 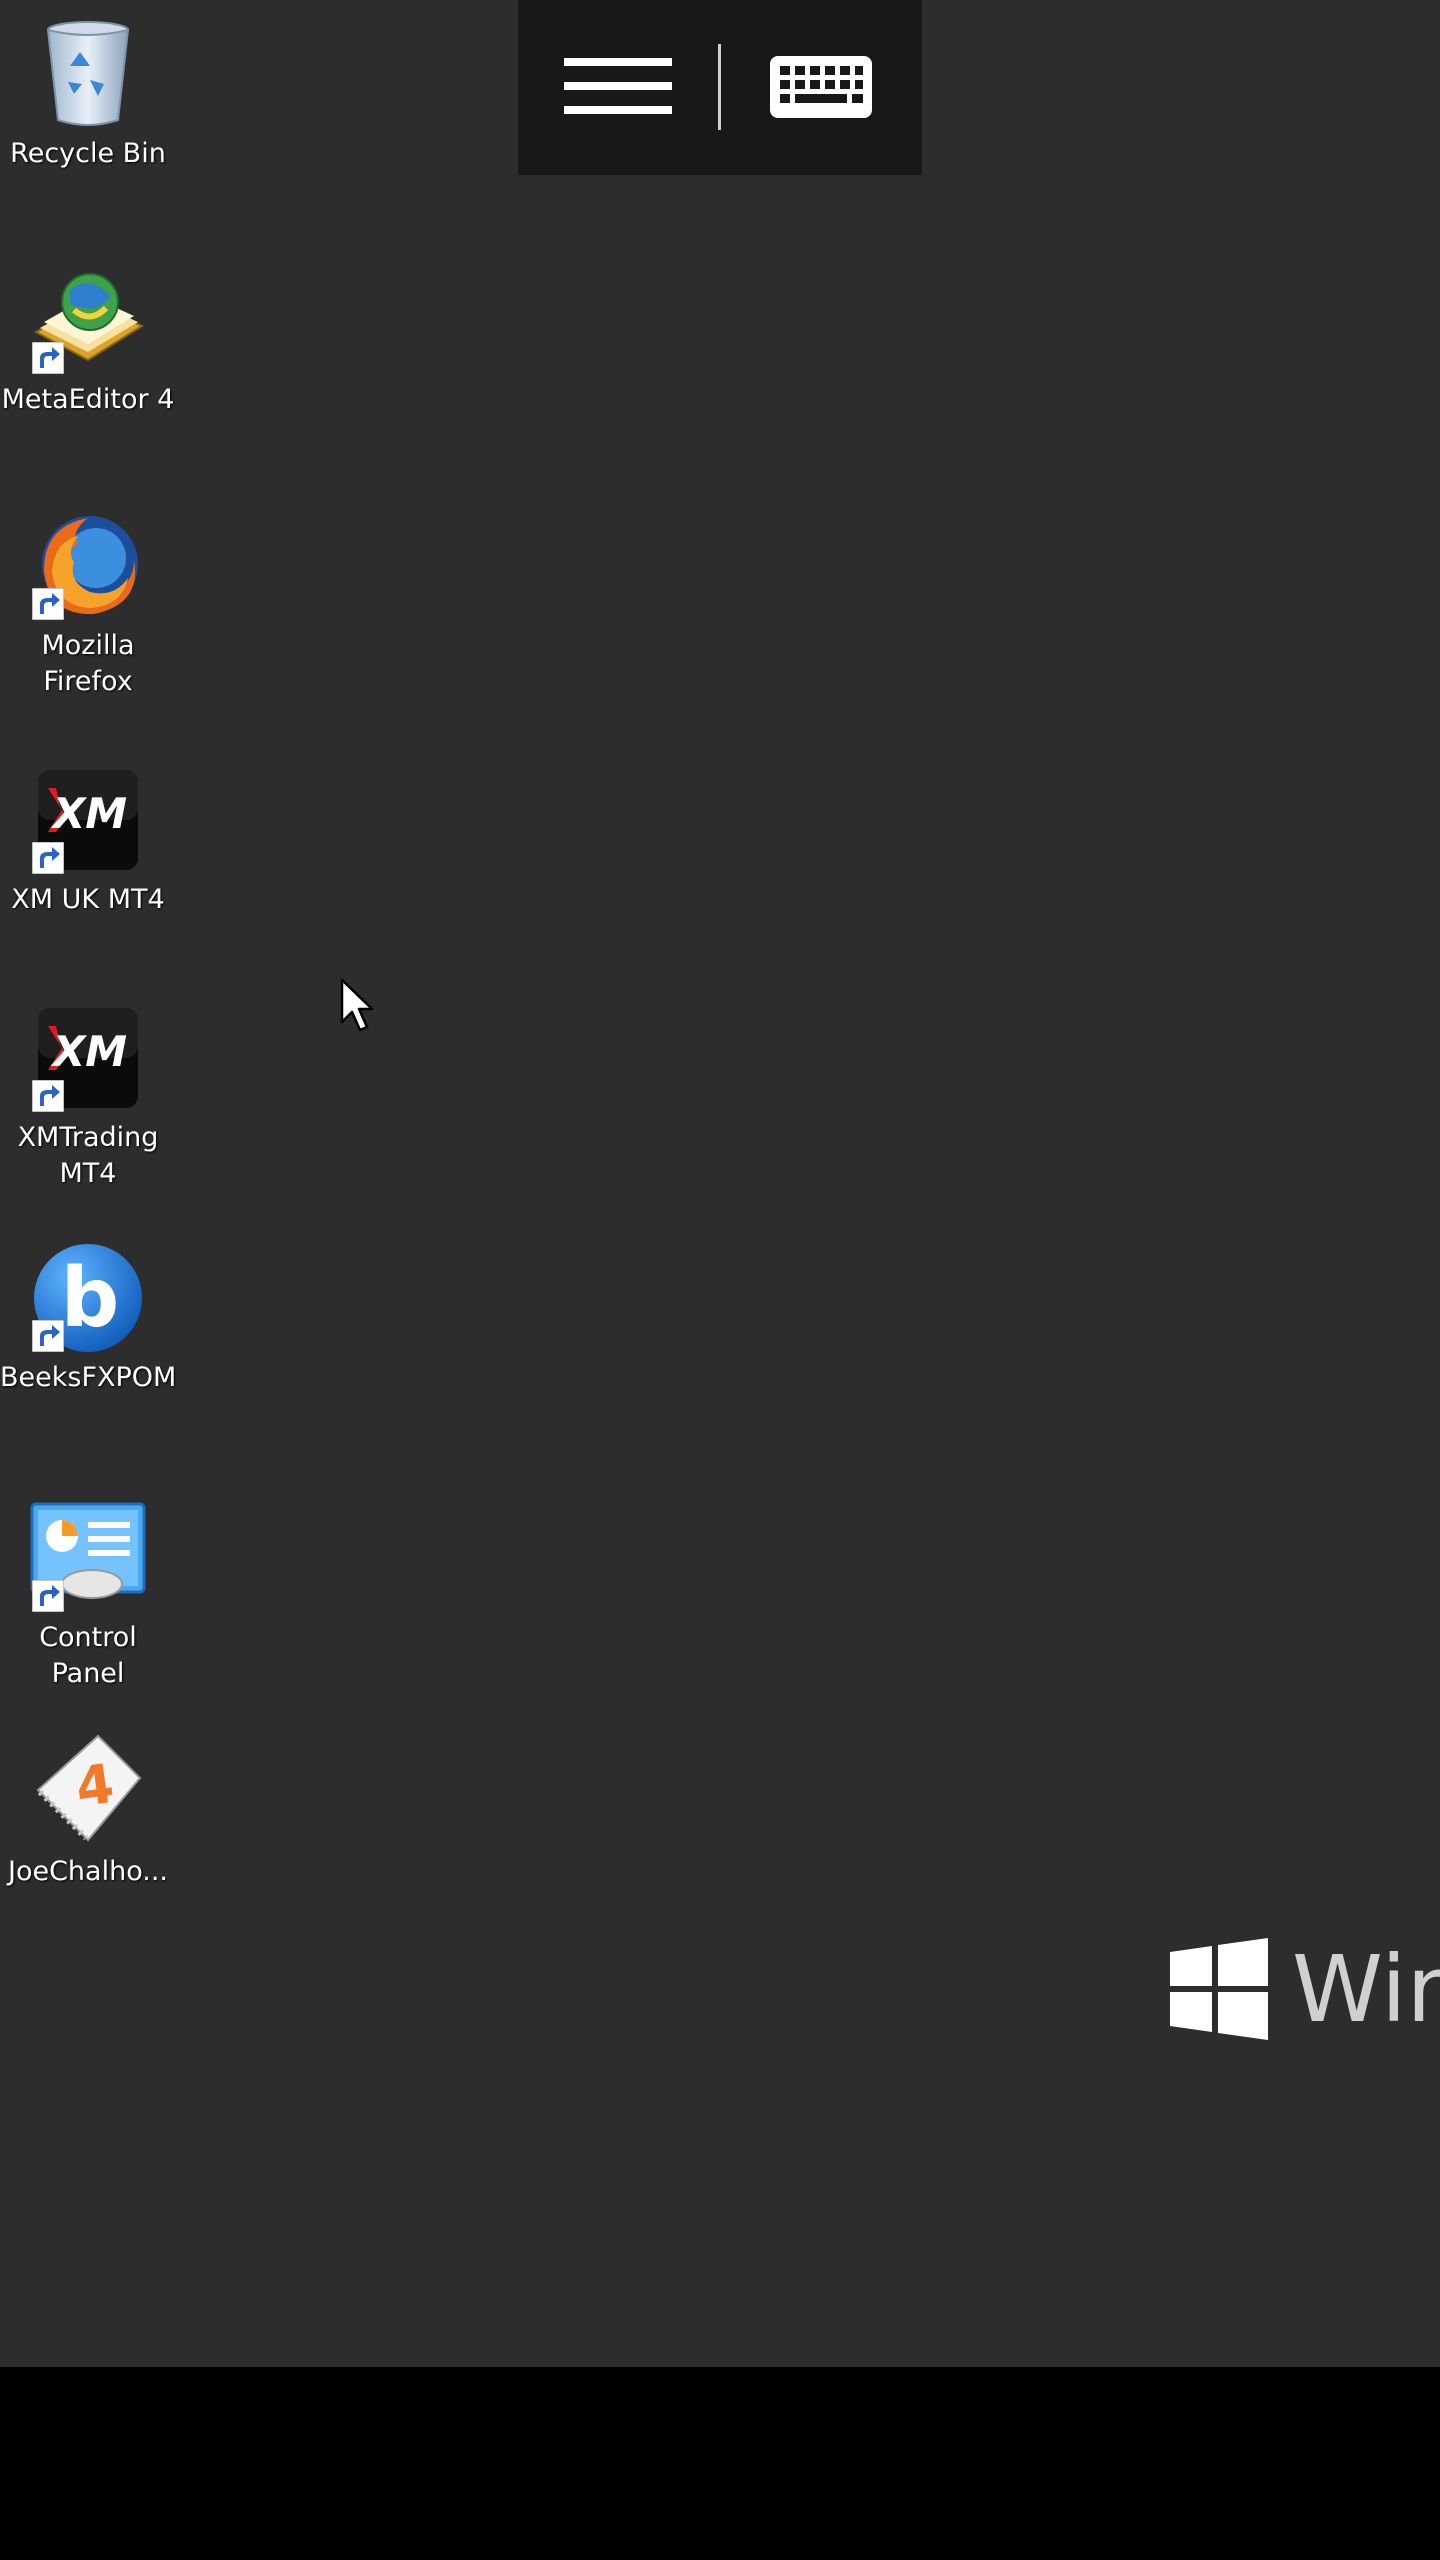 What do you see at coordinates (88, 899) in the screenshot?
I see `desktop-icon-label: XM UK MT4` at bounding box center [88, 899].